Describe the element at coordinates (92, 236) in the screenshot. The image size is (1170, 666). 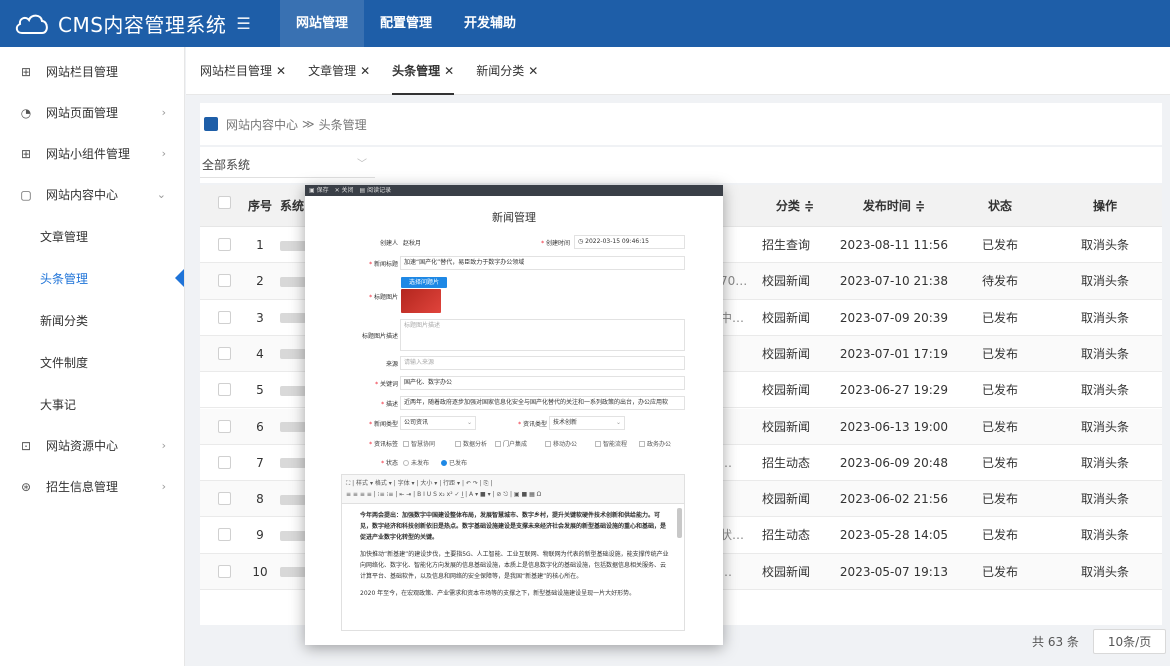
I see `sidebar-sub-articles: 文章管理` at that location.